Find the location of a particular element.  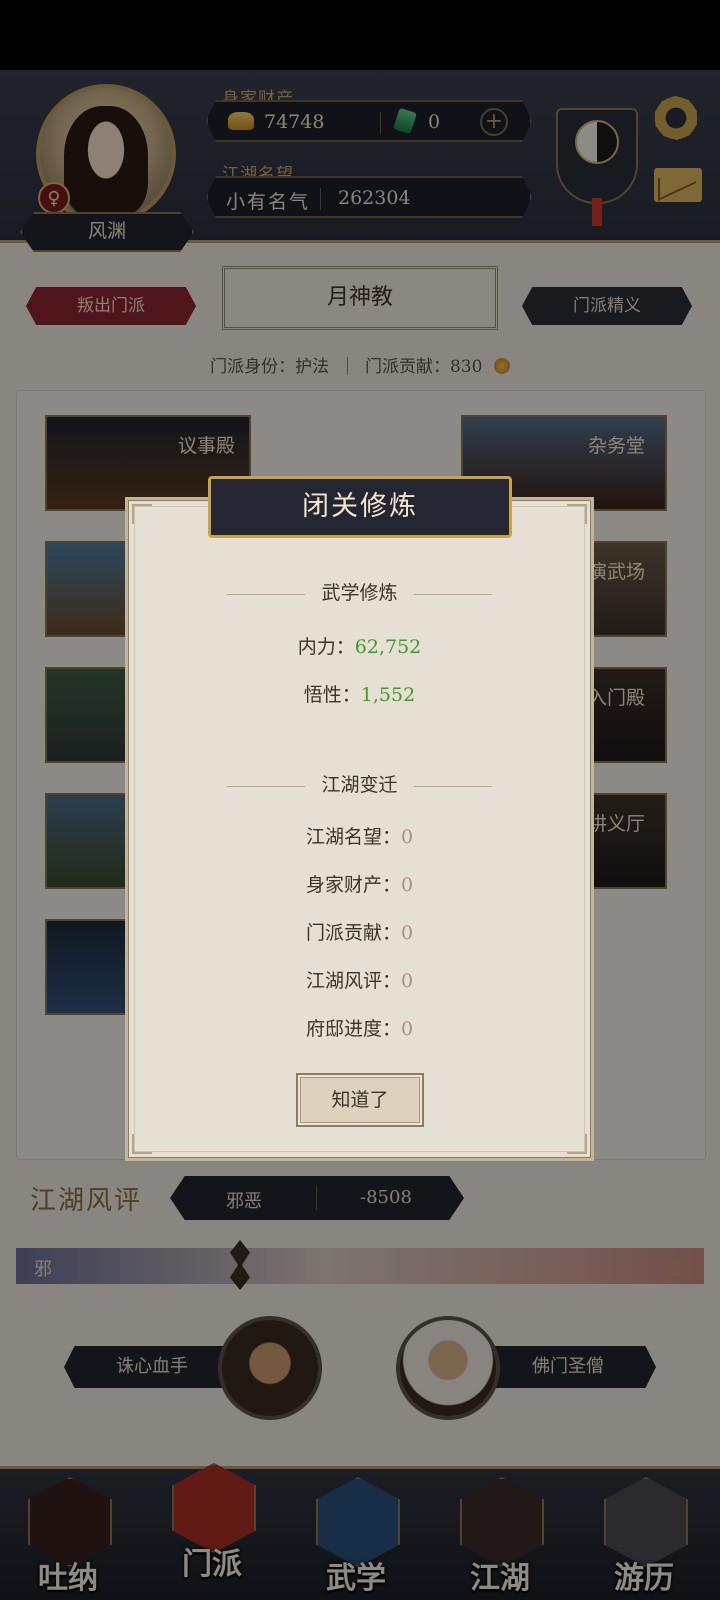

stat-label: 门派贡献： is located at coordinates (353, 933).